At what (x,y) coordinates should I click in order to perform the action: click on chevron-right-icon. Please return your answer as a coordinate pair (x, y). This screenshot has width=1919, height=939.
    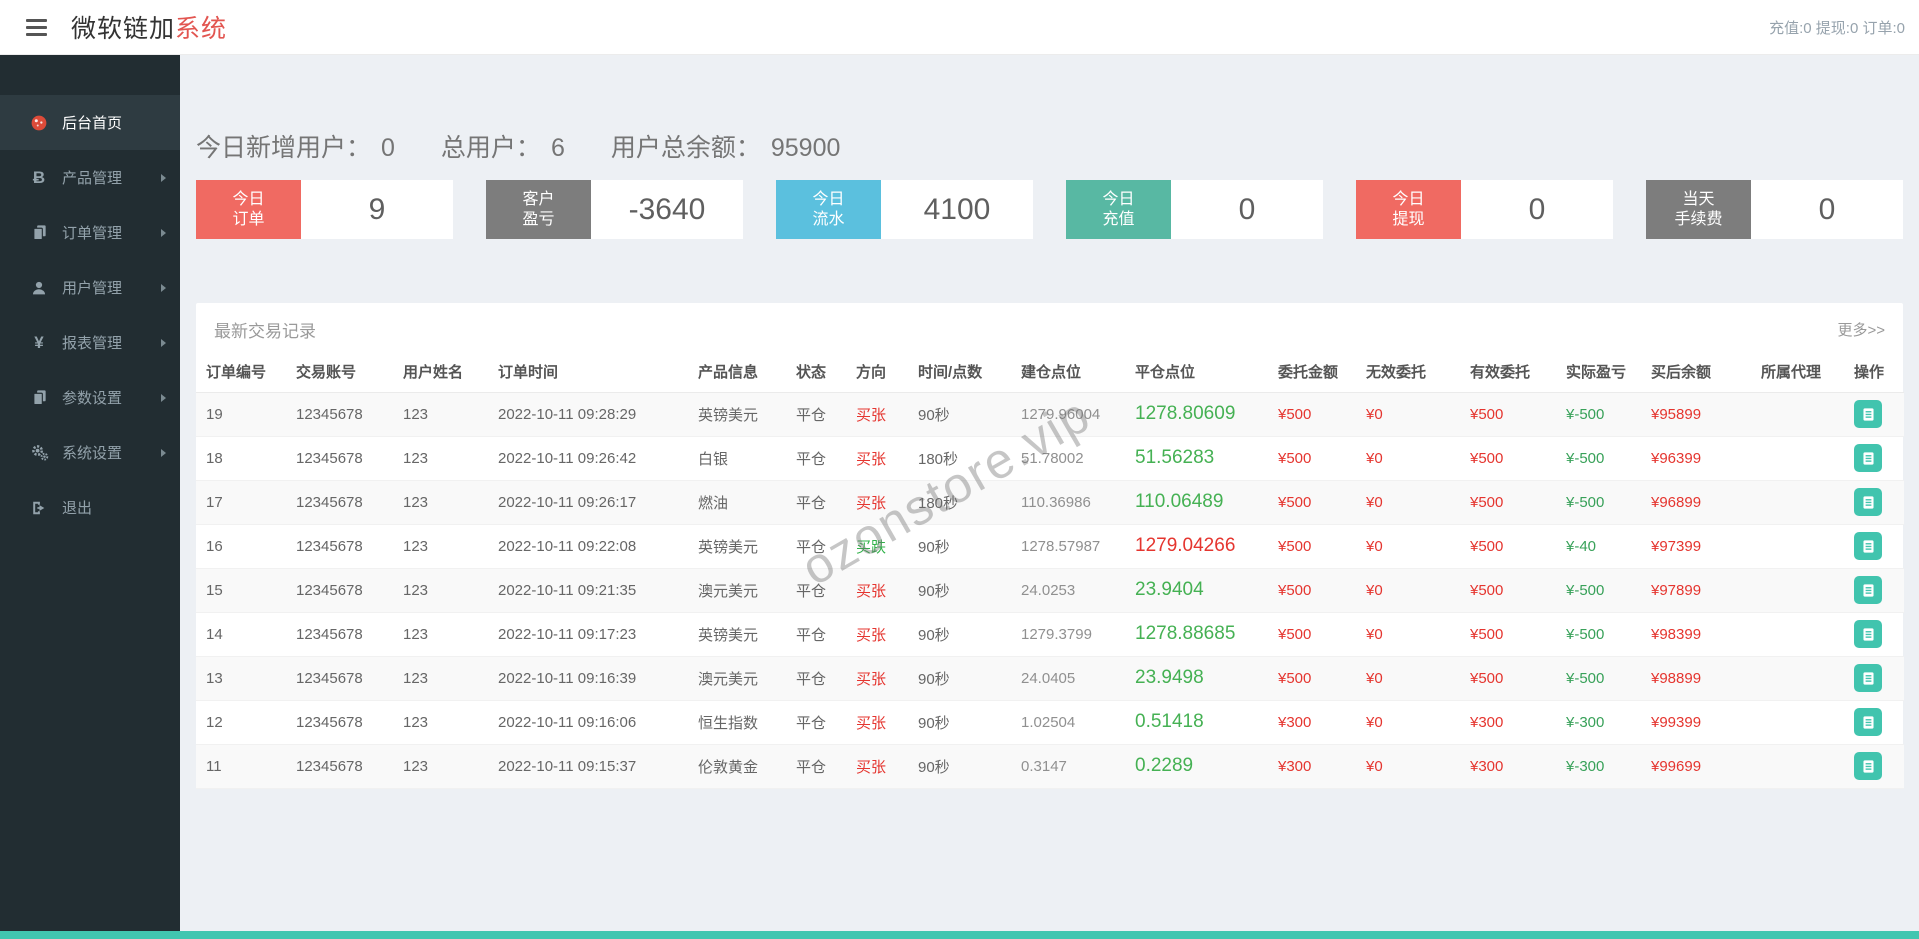
    Looking at the image, I should click on (163, 452).